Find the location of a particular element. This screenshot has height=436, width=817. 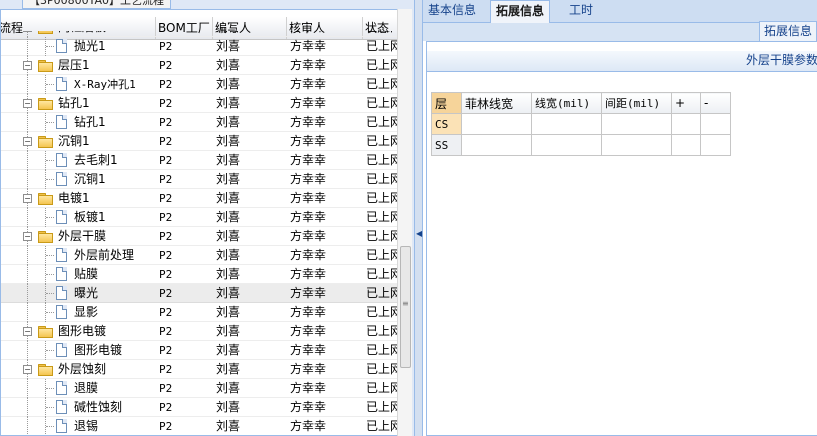

scrollbar-thumb: ≡ is located at coordinates (405, 307).